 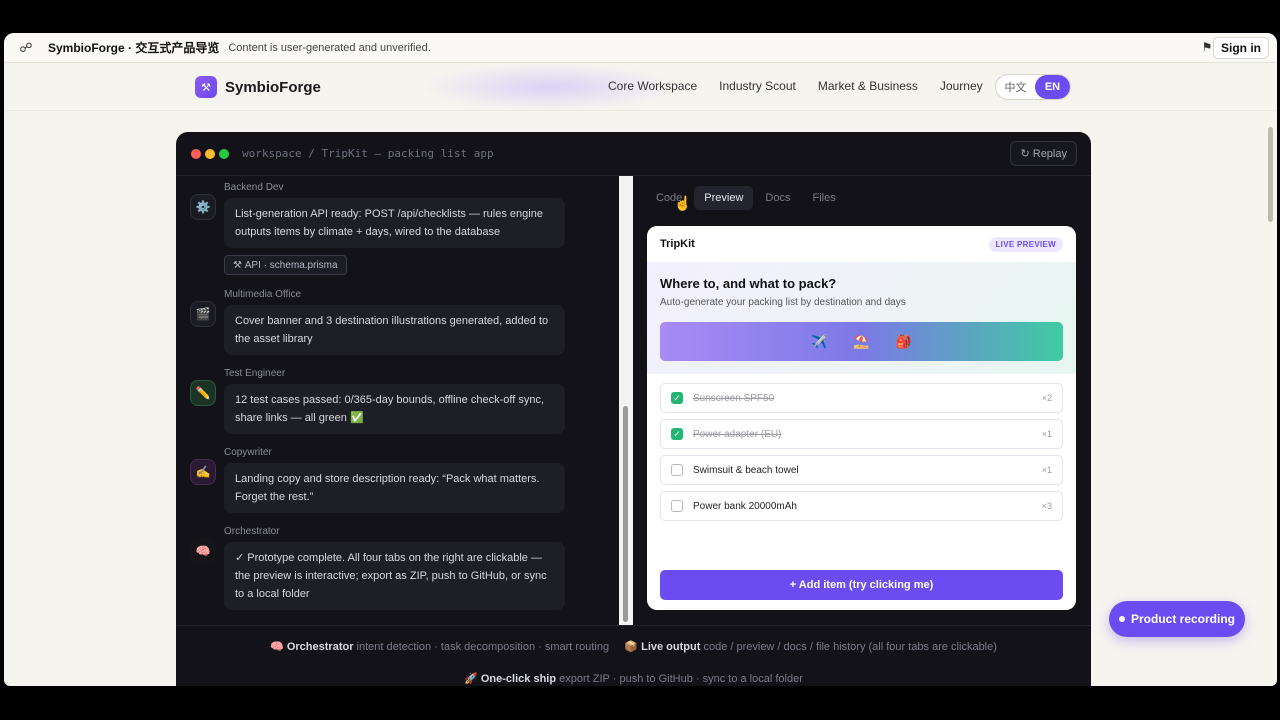 I want to click on maximize-dot, so click(x=224, y=154).